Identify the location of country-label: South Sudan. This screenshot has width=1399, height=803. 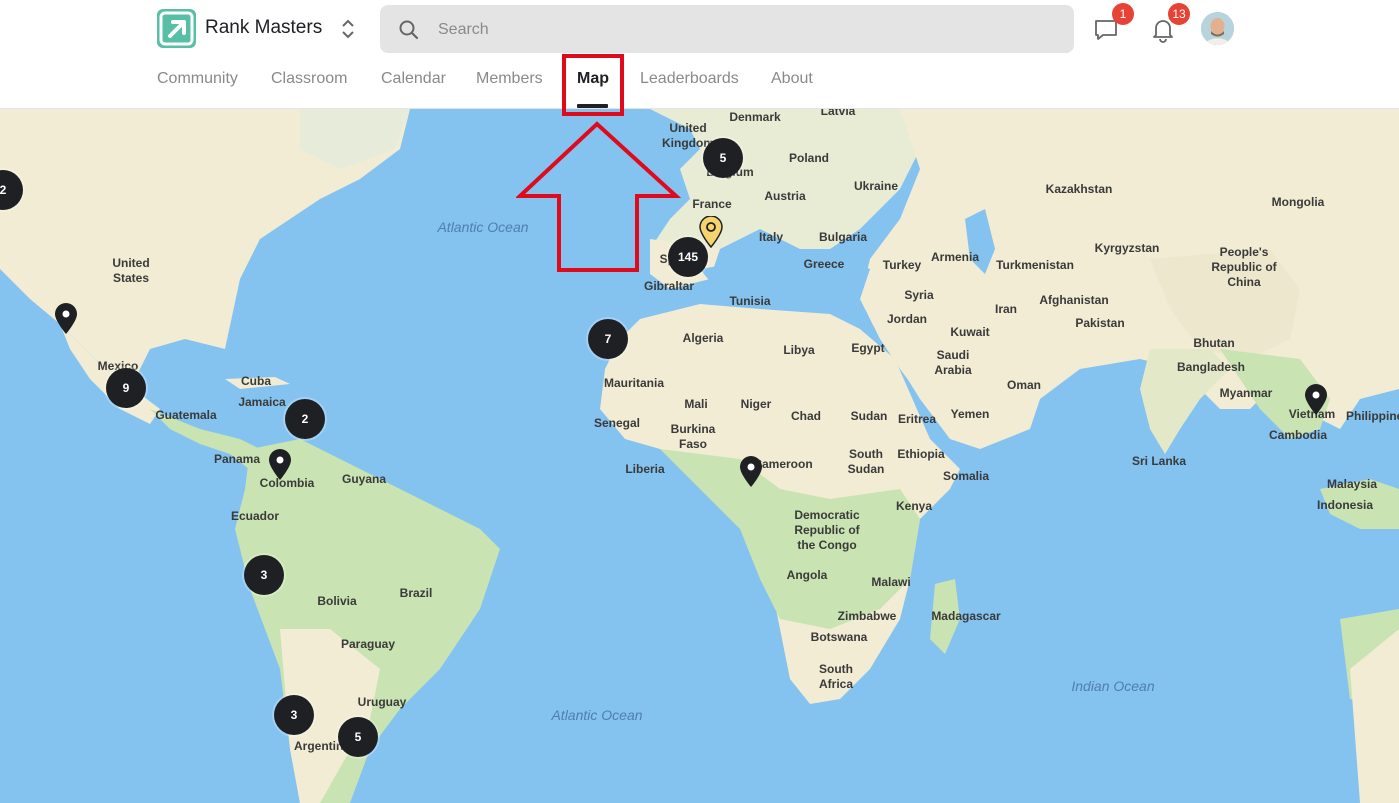
(866, 461).